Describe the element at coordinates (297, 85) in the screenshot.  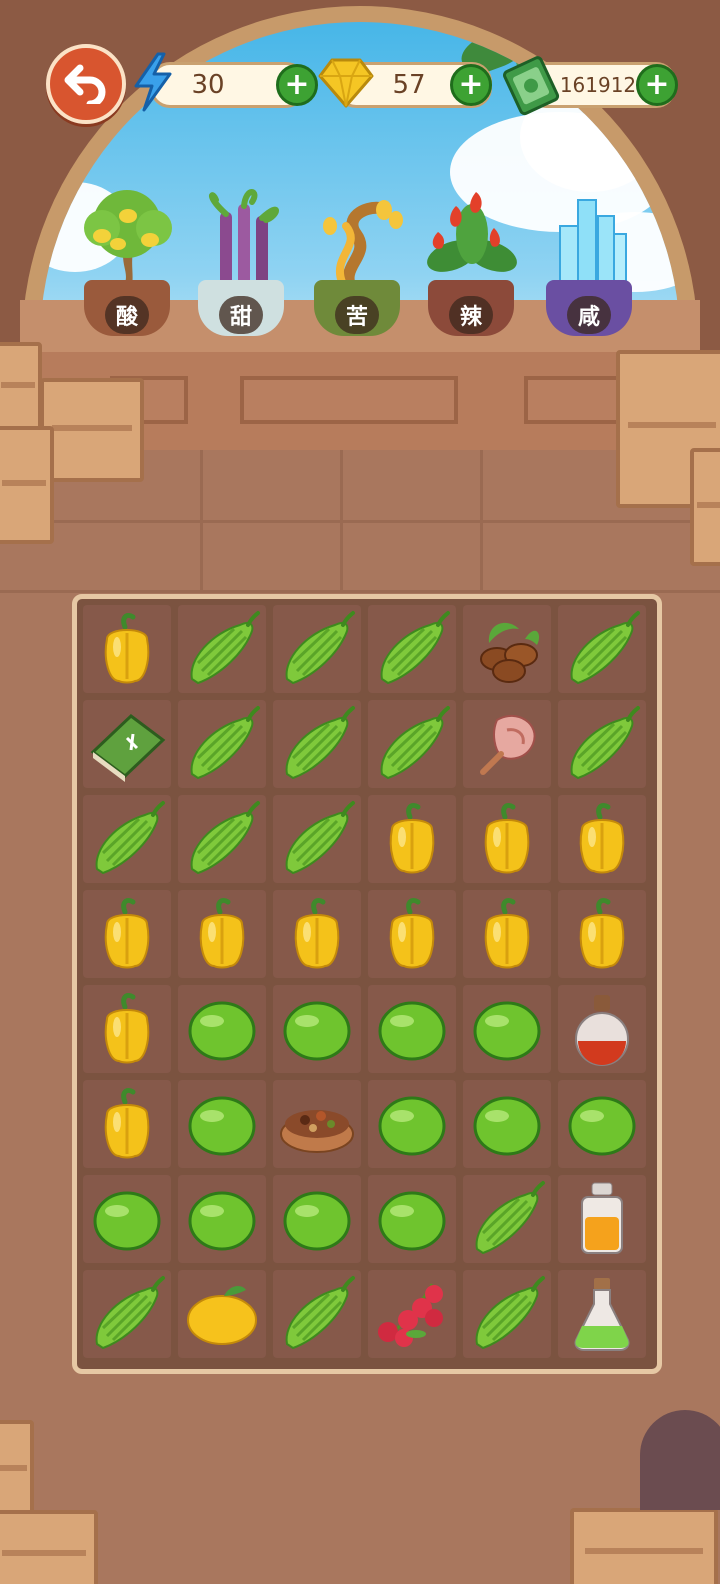
I see `add-energy-button: +` at that location.